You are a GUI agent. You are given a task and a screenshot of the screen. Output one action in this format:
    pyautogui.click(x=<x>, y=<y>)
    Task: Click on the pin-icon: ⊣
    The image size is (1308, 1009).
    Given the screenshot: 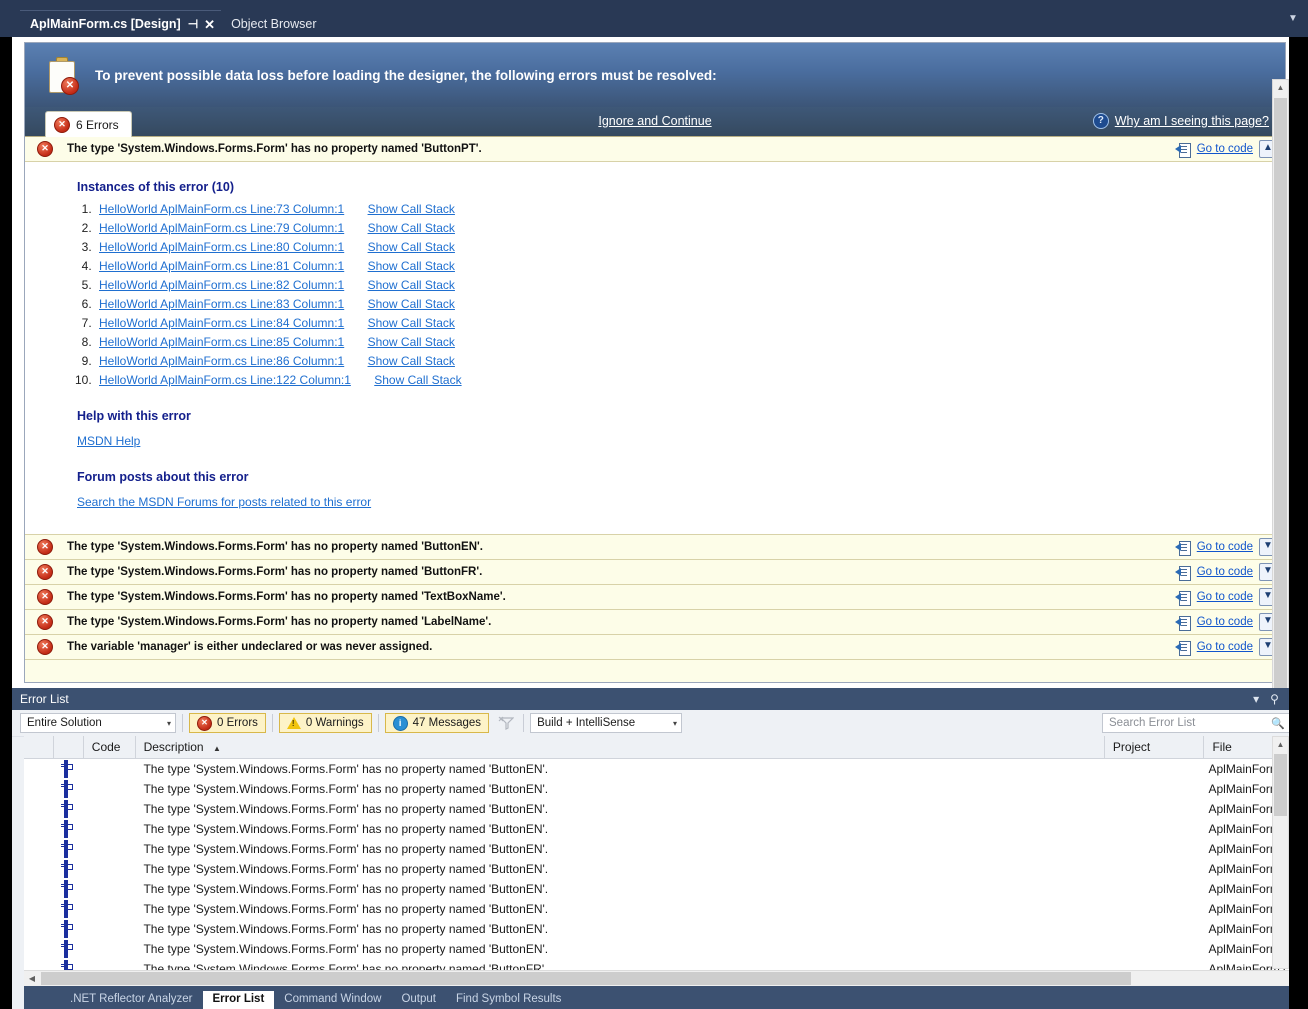 What is the action you would take?
    pyautogui.click(x=193, y=24)
    